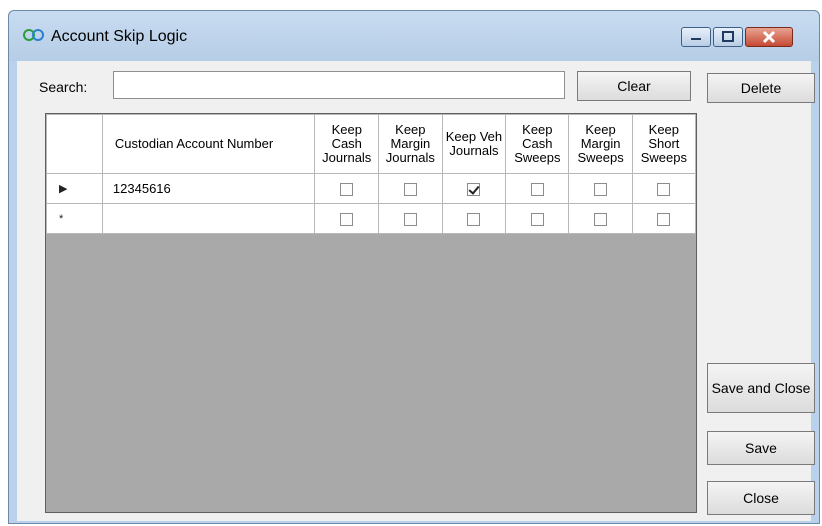  I want to click on maximize-icon, so click(728, 36).